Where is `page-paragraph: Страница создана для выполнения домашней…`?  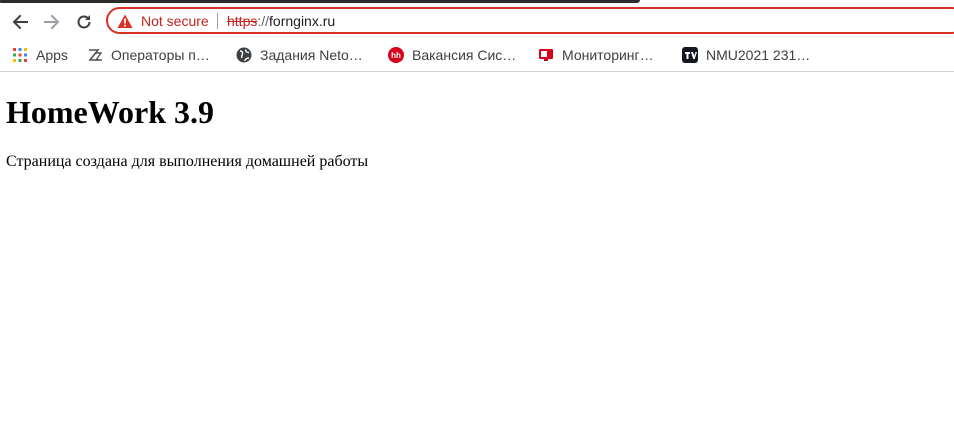
page-paragraph: Страница создана для выполнения домашней… is located at coordinates (187, 161).